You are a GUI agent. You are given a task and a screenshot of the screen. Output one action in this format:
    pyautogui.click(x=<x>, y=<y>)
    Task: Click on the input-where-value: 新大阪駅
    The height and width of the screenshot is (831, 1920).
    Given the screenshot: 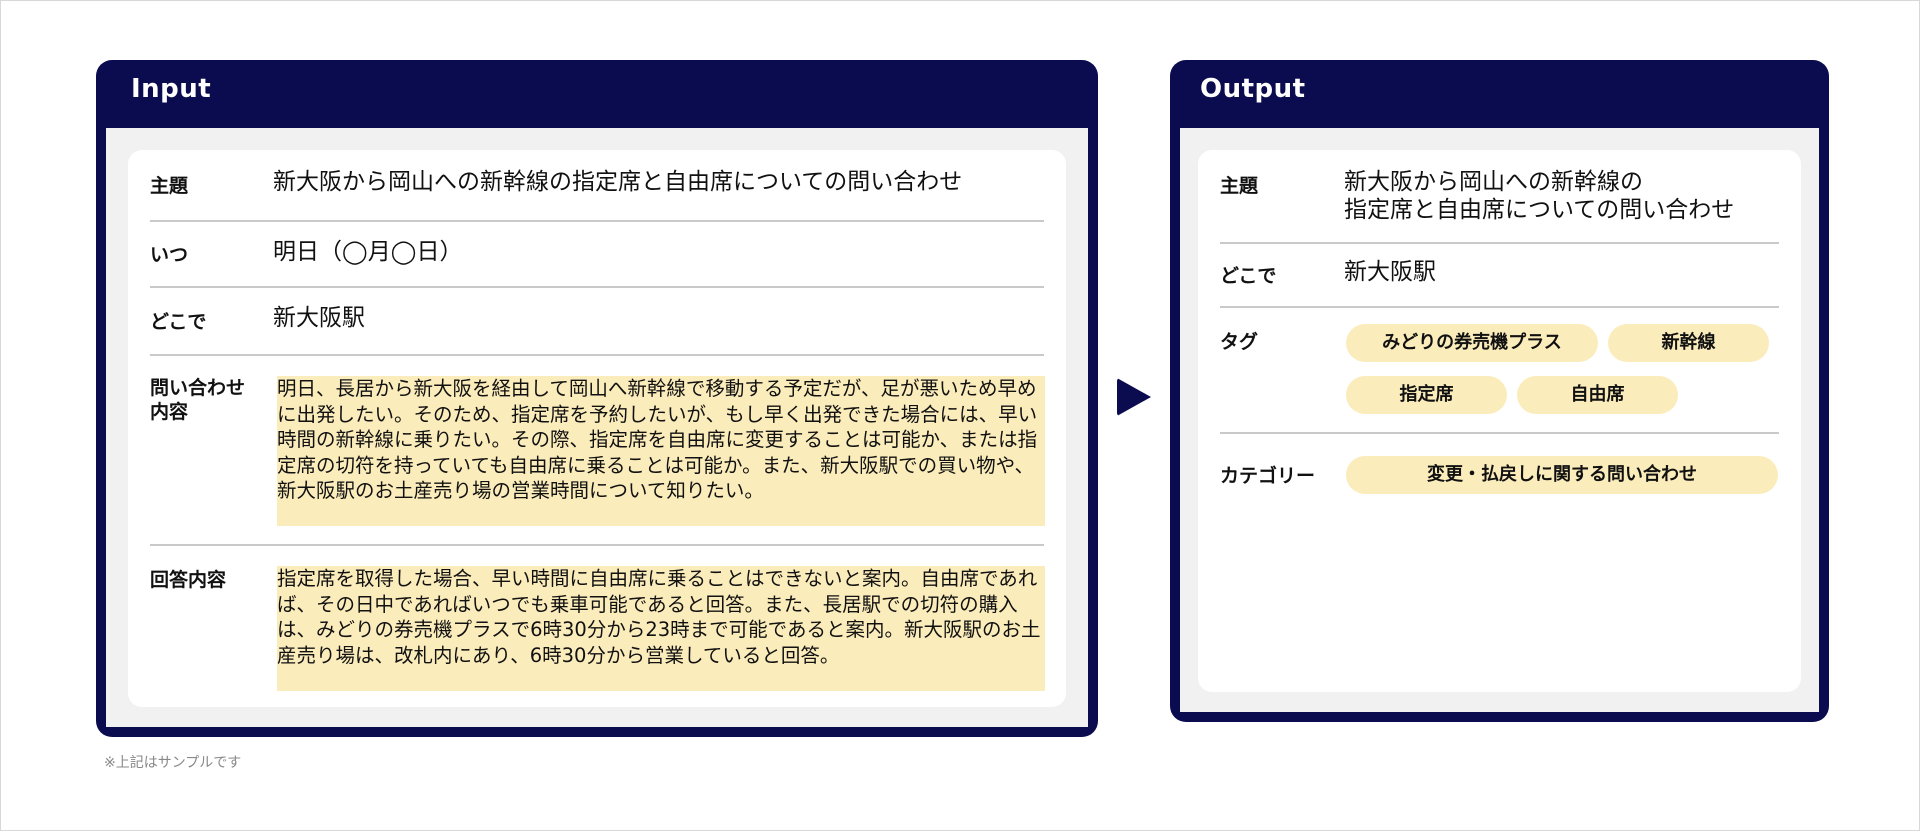 What is the action you would take?
    pyautogui.click(x=319, y=318)
    